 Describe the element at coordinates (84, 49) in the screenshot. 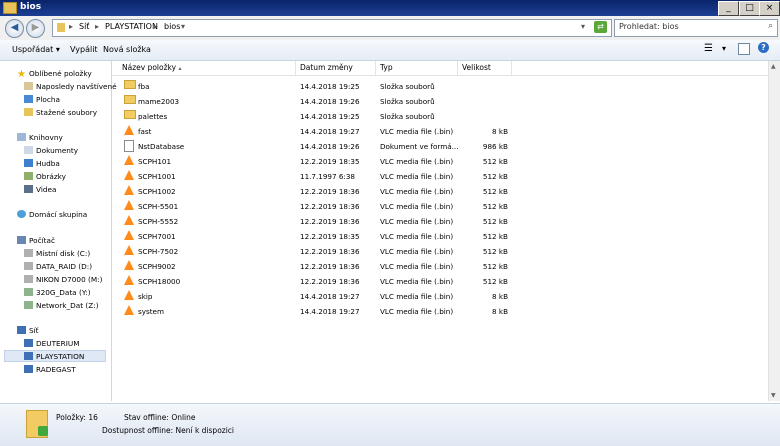

I see `burn-button: Vypálit` at that location.